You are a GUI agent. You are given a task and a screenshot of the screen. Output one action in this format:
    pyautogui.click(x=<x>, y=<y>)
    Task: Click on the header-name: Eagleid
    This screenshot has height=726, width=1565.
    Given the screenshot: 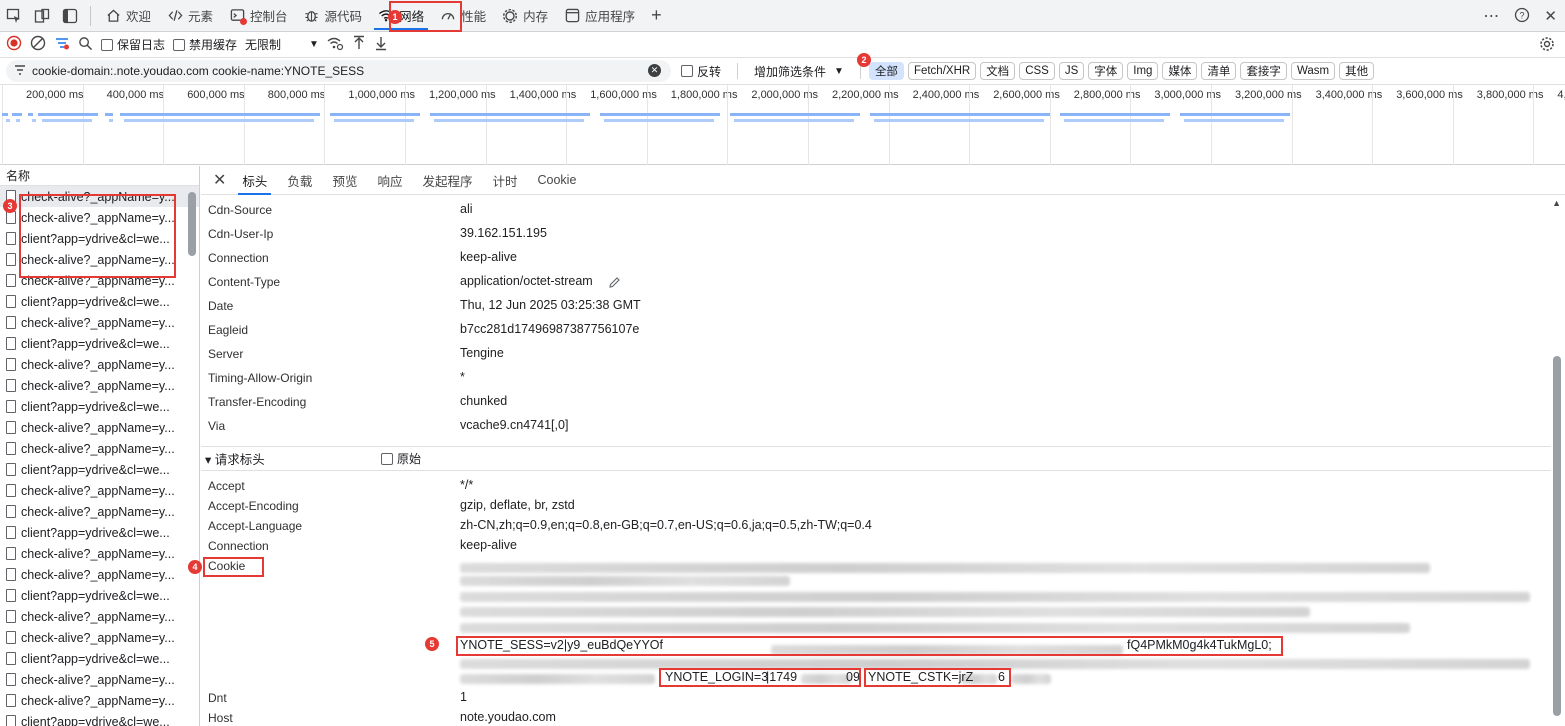 What is the action you would take?
    pyautogui.click(x=228, y=330)
    